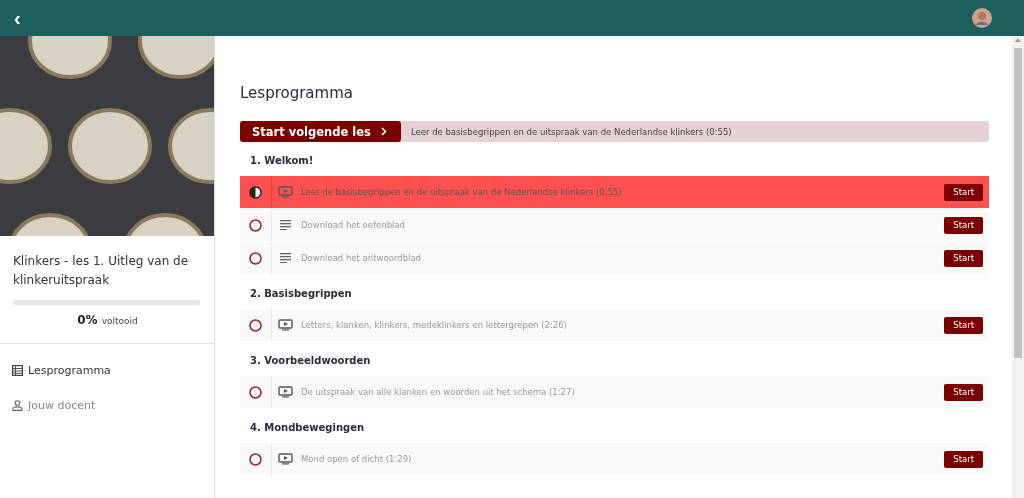  What do you see at coordinates (17, 405) in the screenshot?
I see `person-icon` at bounding box center [17, 405].